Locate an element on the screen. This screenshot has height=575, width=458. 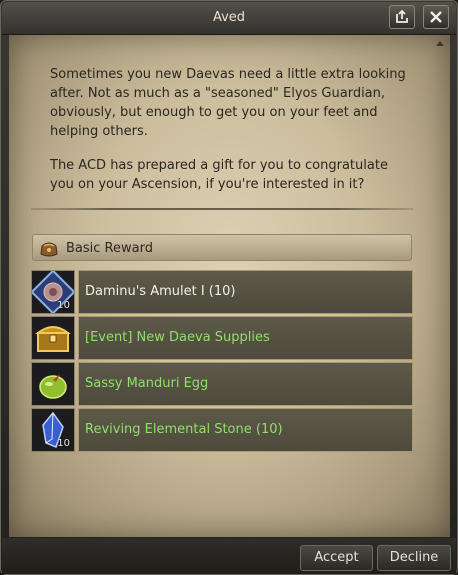
divider is located at coordinates (222, 209).